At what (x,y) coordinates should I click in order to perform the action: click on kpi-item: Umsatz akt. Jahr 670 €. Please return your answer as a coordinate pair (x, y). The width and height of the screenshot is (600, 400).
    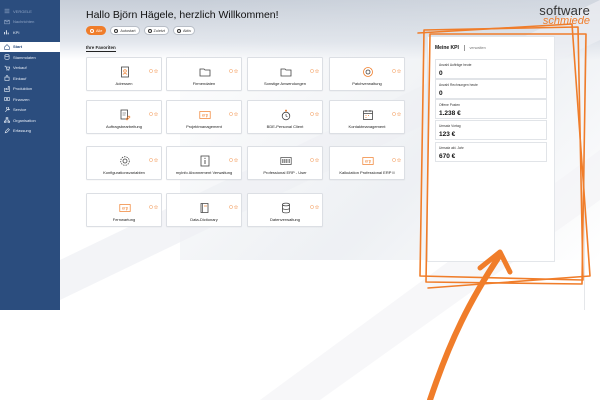
    Looking at the image, I should click on (491, 152).